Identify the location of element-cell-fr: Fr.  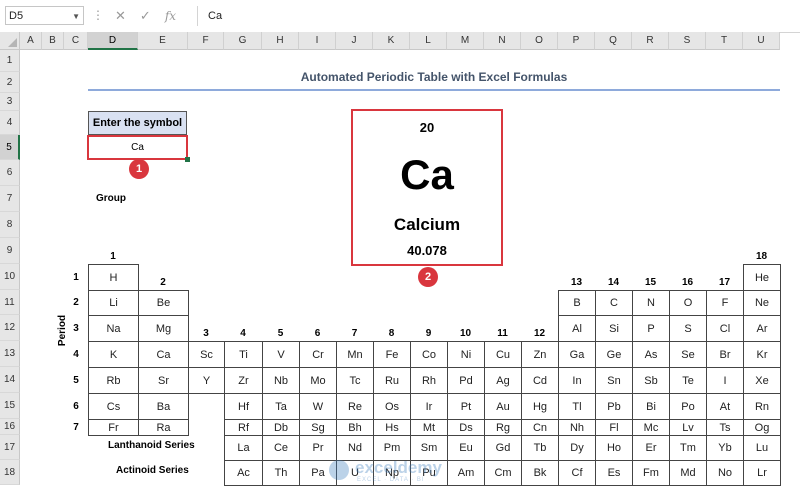
(113, 427).